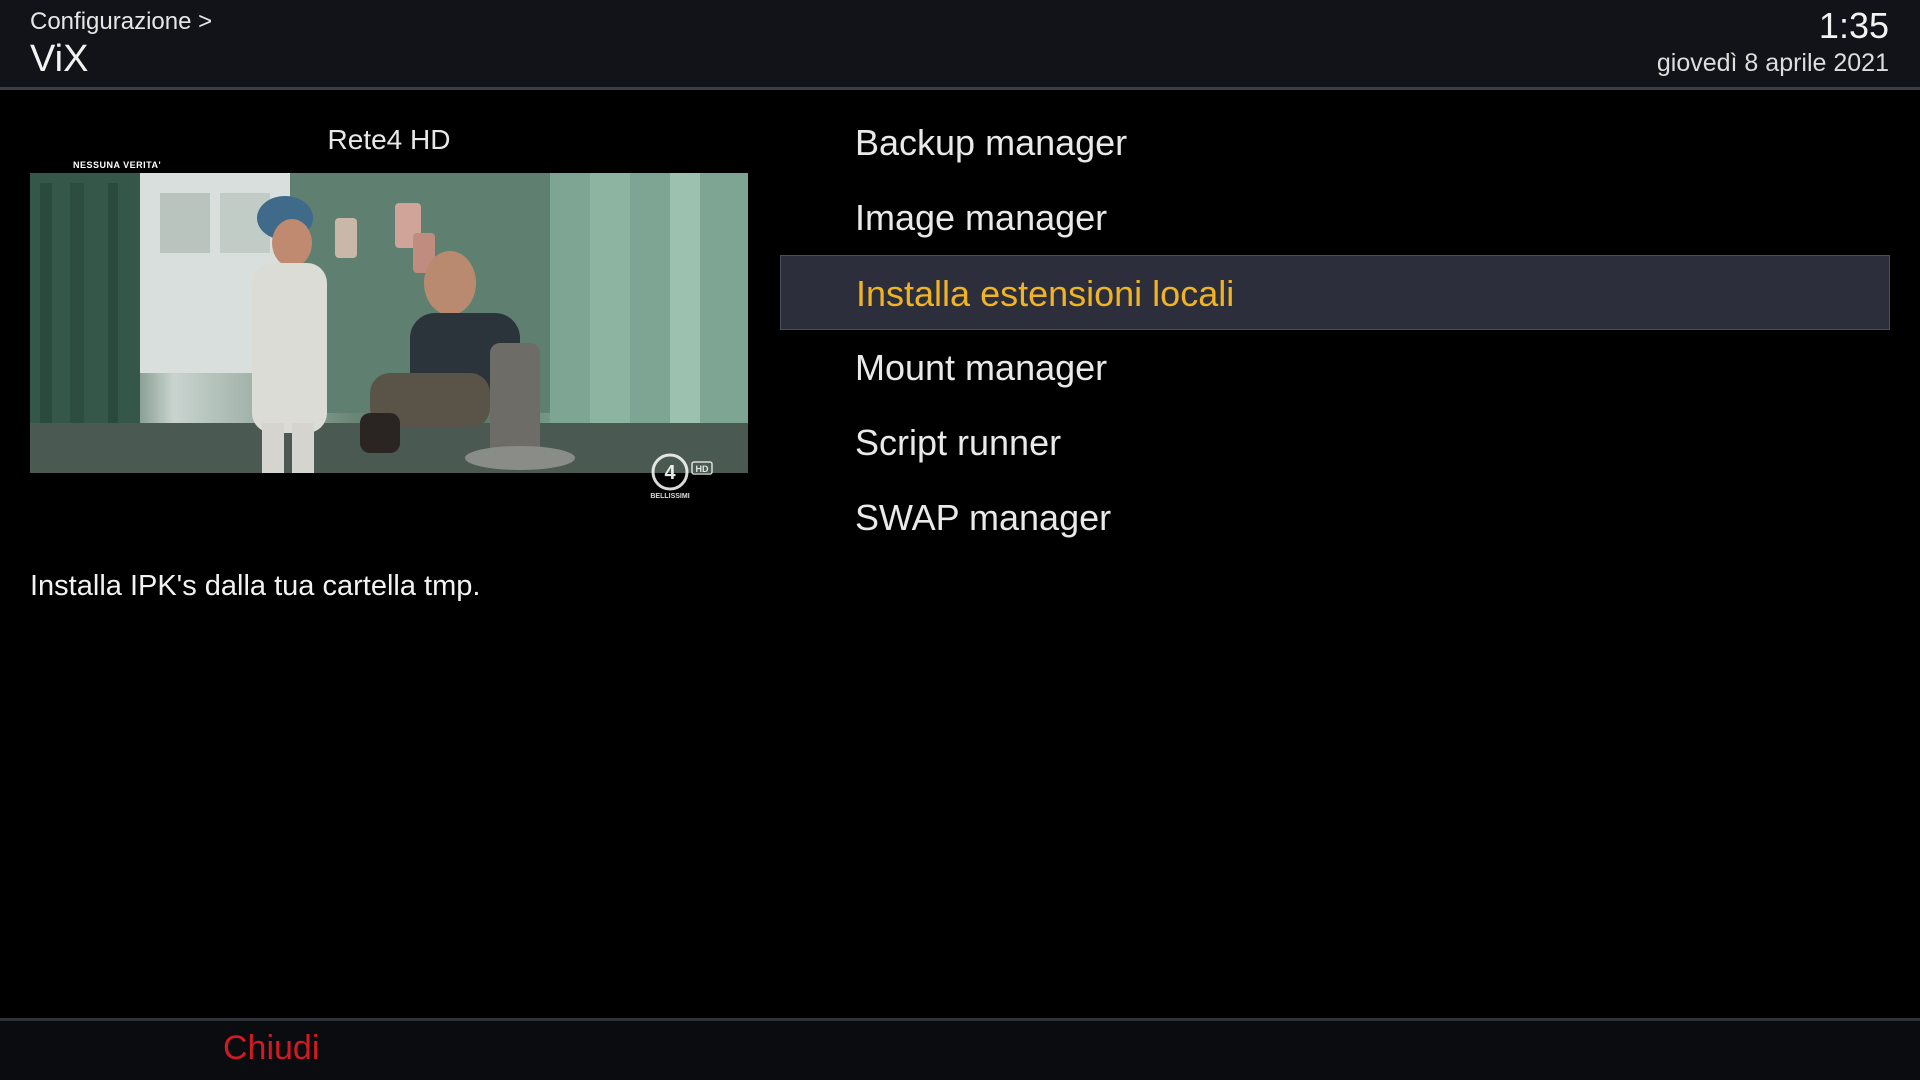 The width and height of the screenshot is (1920, 1080). I want to click on menu-item-image-manager: Image manager, so click(1335, 217).